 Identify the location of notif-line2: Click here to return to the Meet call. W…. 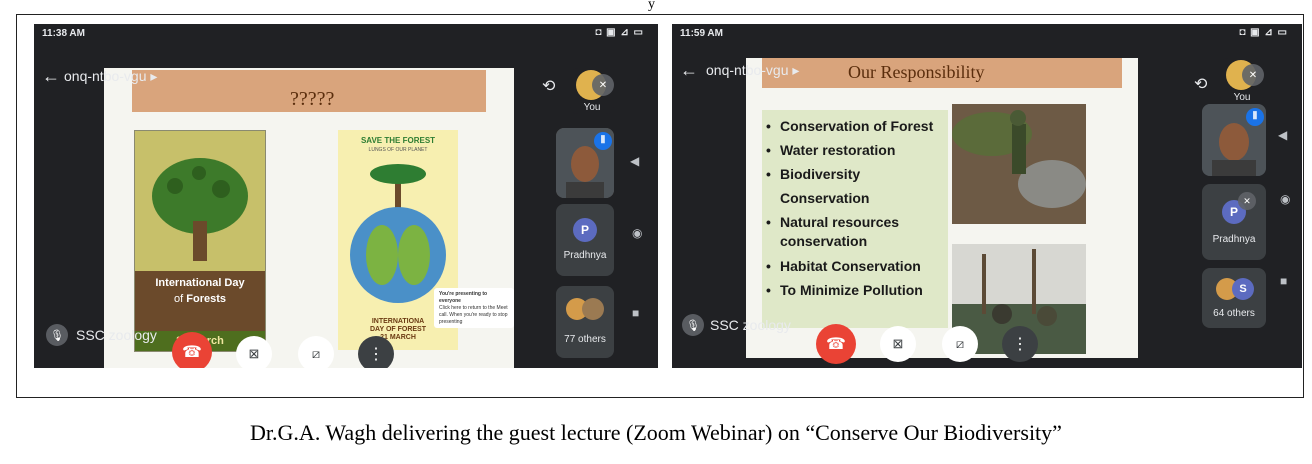
(473, 315).